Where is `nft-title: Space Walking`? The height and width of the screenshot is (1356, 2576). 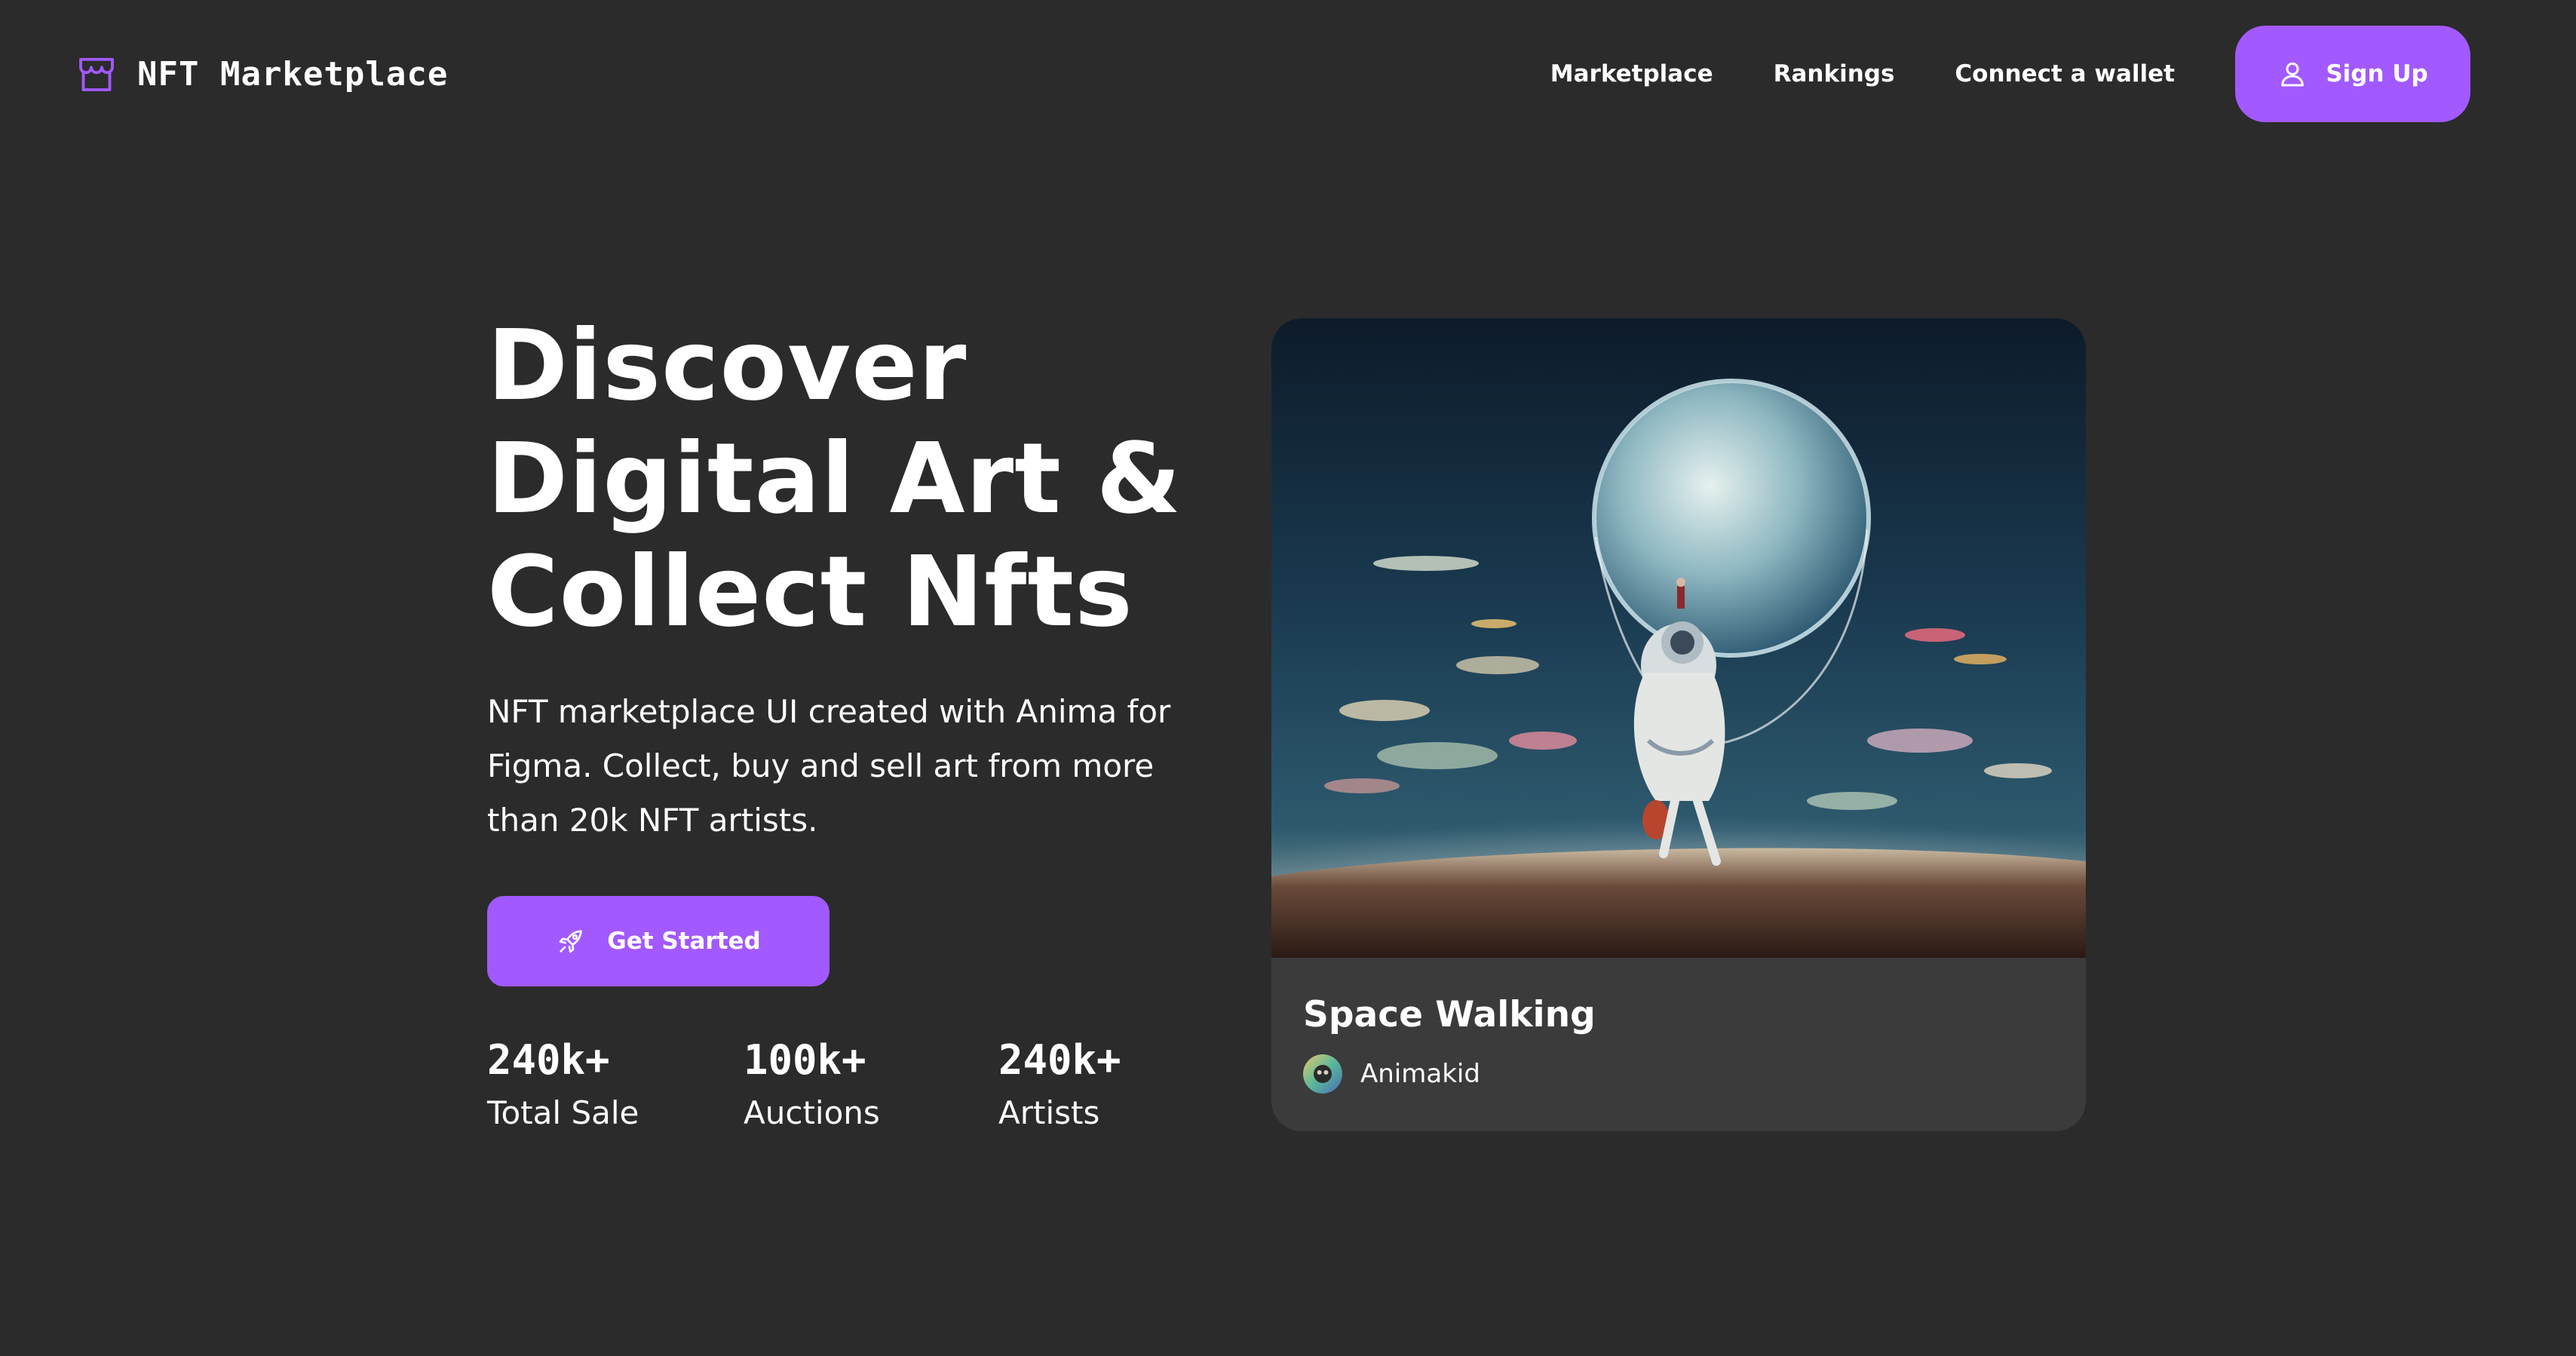
nft-title: Space Walking is located at coordinates (1449, 1014).